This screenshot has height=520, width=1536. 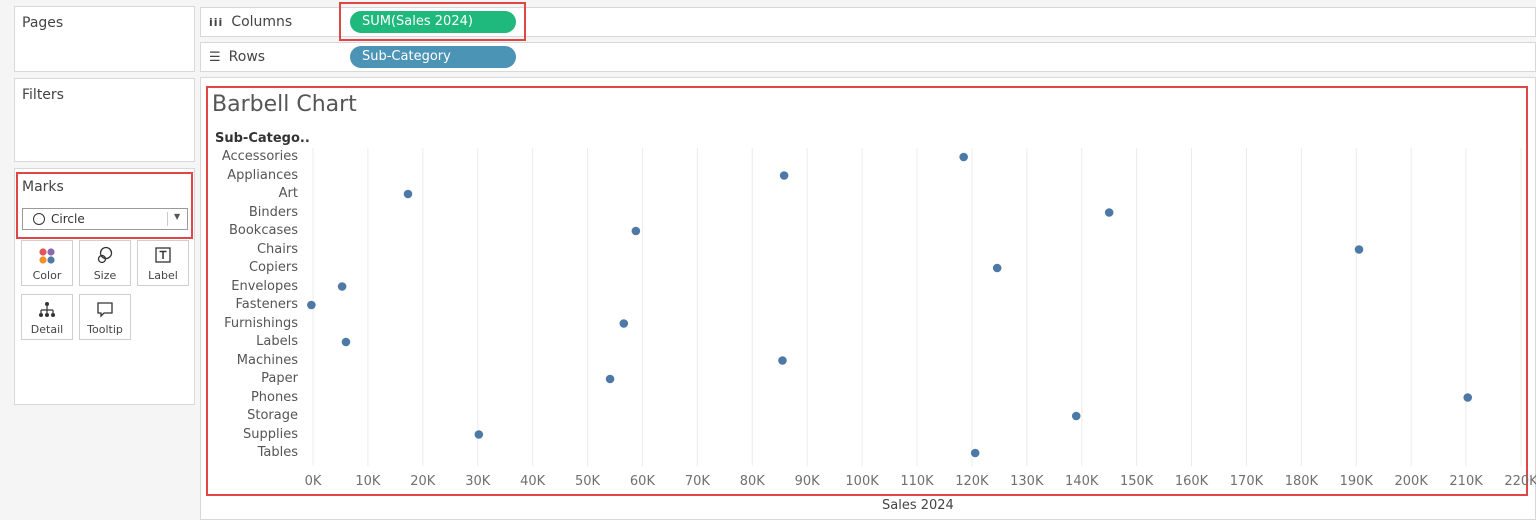 I want to click on x-tick-label: 0K, so click(x=313, y=481).